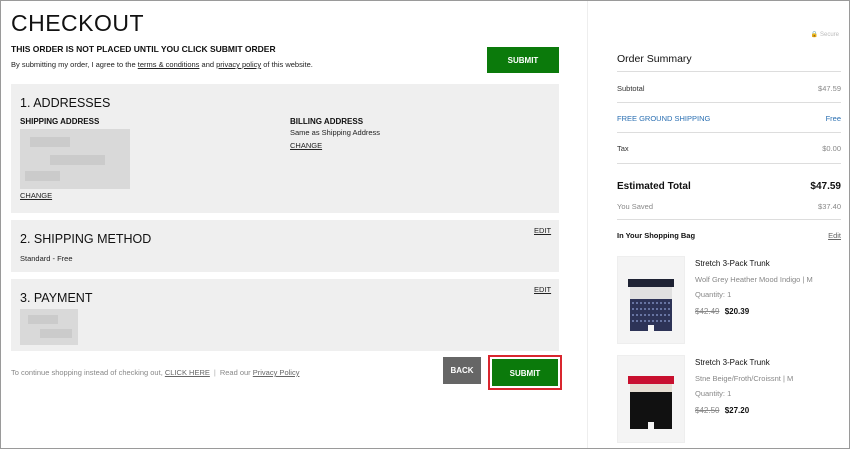 This screenshot has height=449, width=850. What do you see at coordinates (631, 88) in the screenshot?
I see `subtotal-label: Subtotal` at bounding box center [631, 88].